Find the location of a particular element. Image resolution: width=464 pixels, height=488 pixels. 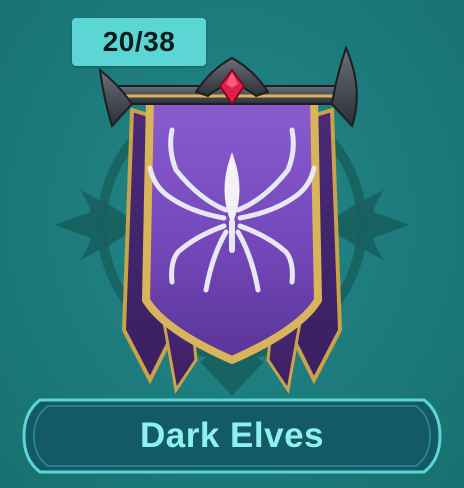

faction-name: Dark Elves is located at coordinates (232, 435).